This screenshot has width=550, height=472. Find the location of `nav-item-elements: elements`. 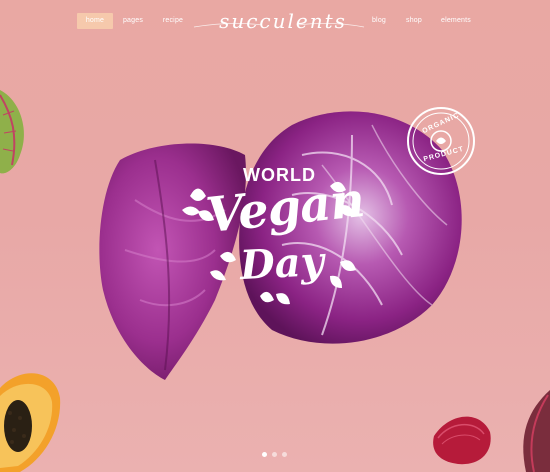

nav-item-elements: elements is located at coordinates (456, 21).